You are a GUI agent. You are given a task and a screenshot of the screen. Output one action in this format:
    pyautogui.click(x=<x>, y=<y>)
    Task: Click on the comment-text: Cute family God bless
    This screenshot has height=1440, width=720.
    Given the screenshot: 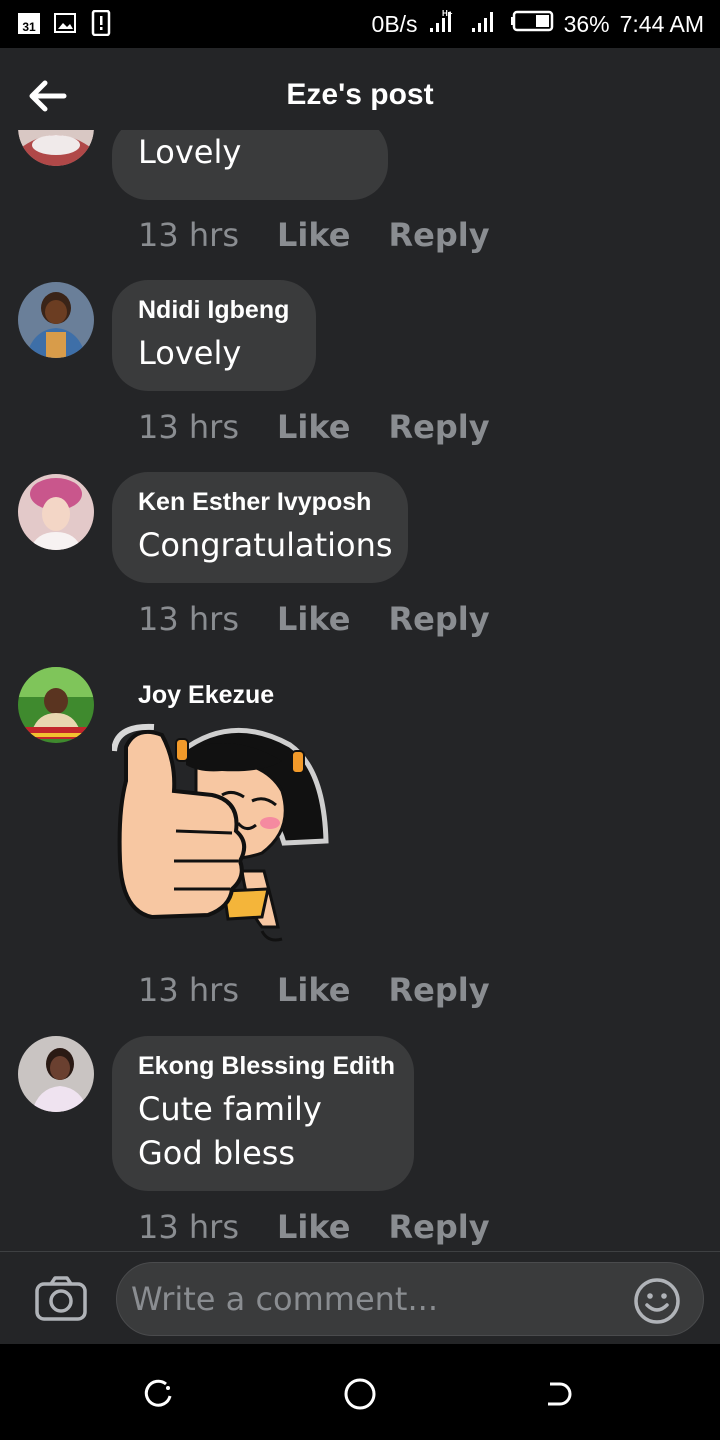 What is the action you would take?
    pyautogui.click(x=230, y=1131)
    